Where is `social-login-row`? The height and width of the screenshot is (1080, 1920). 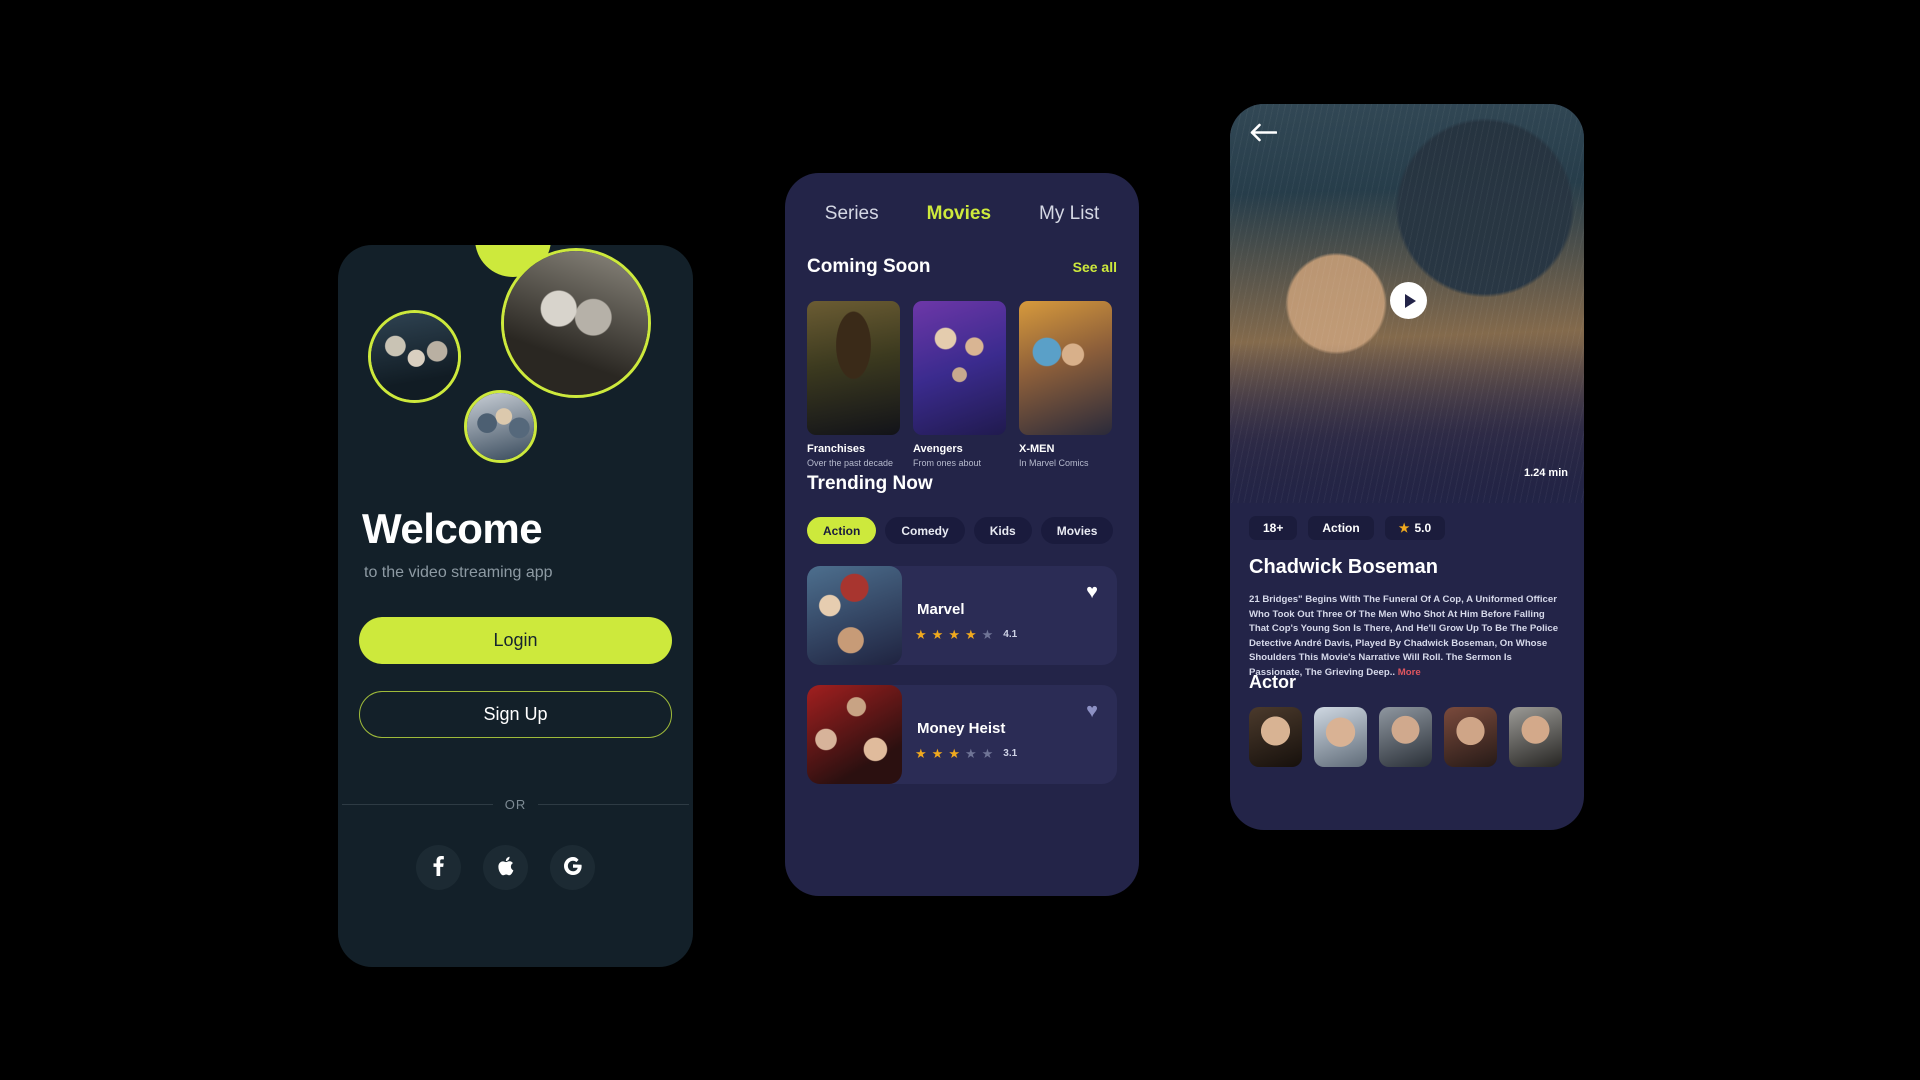 social-login-row is located at coordinates (516, 867).